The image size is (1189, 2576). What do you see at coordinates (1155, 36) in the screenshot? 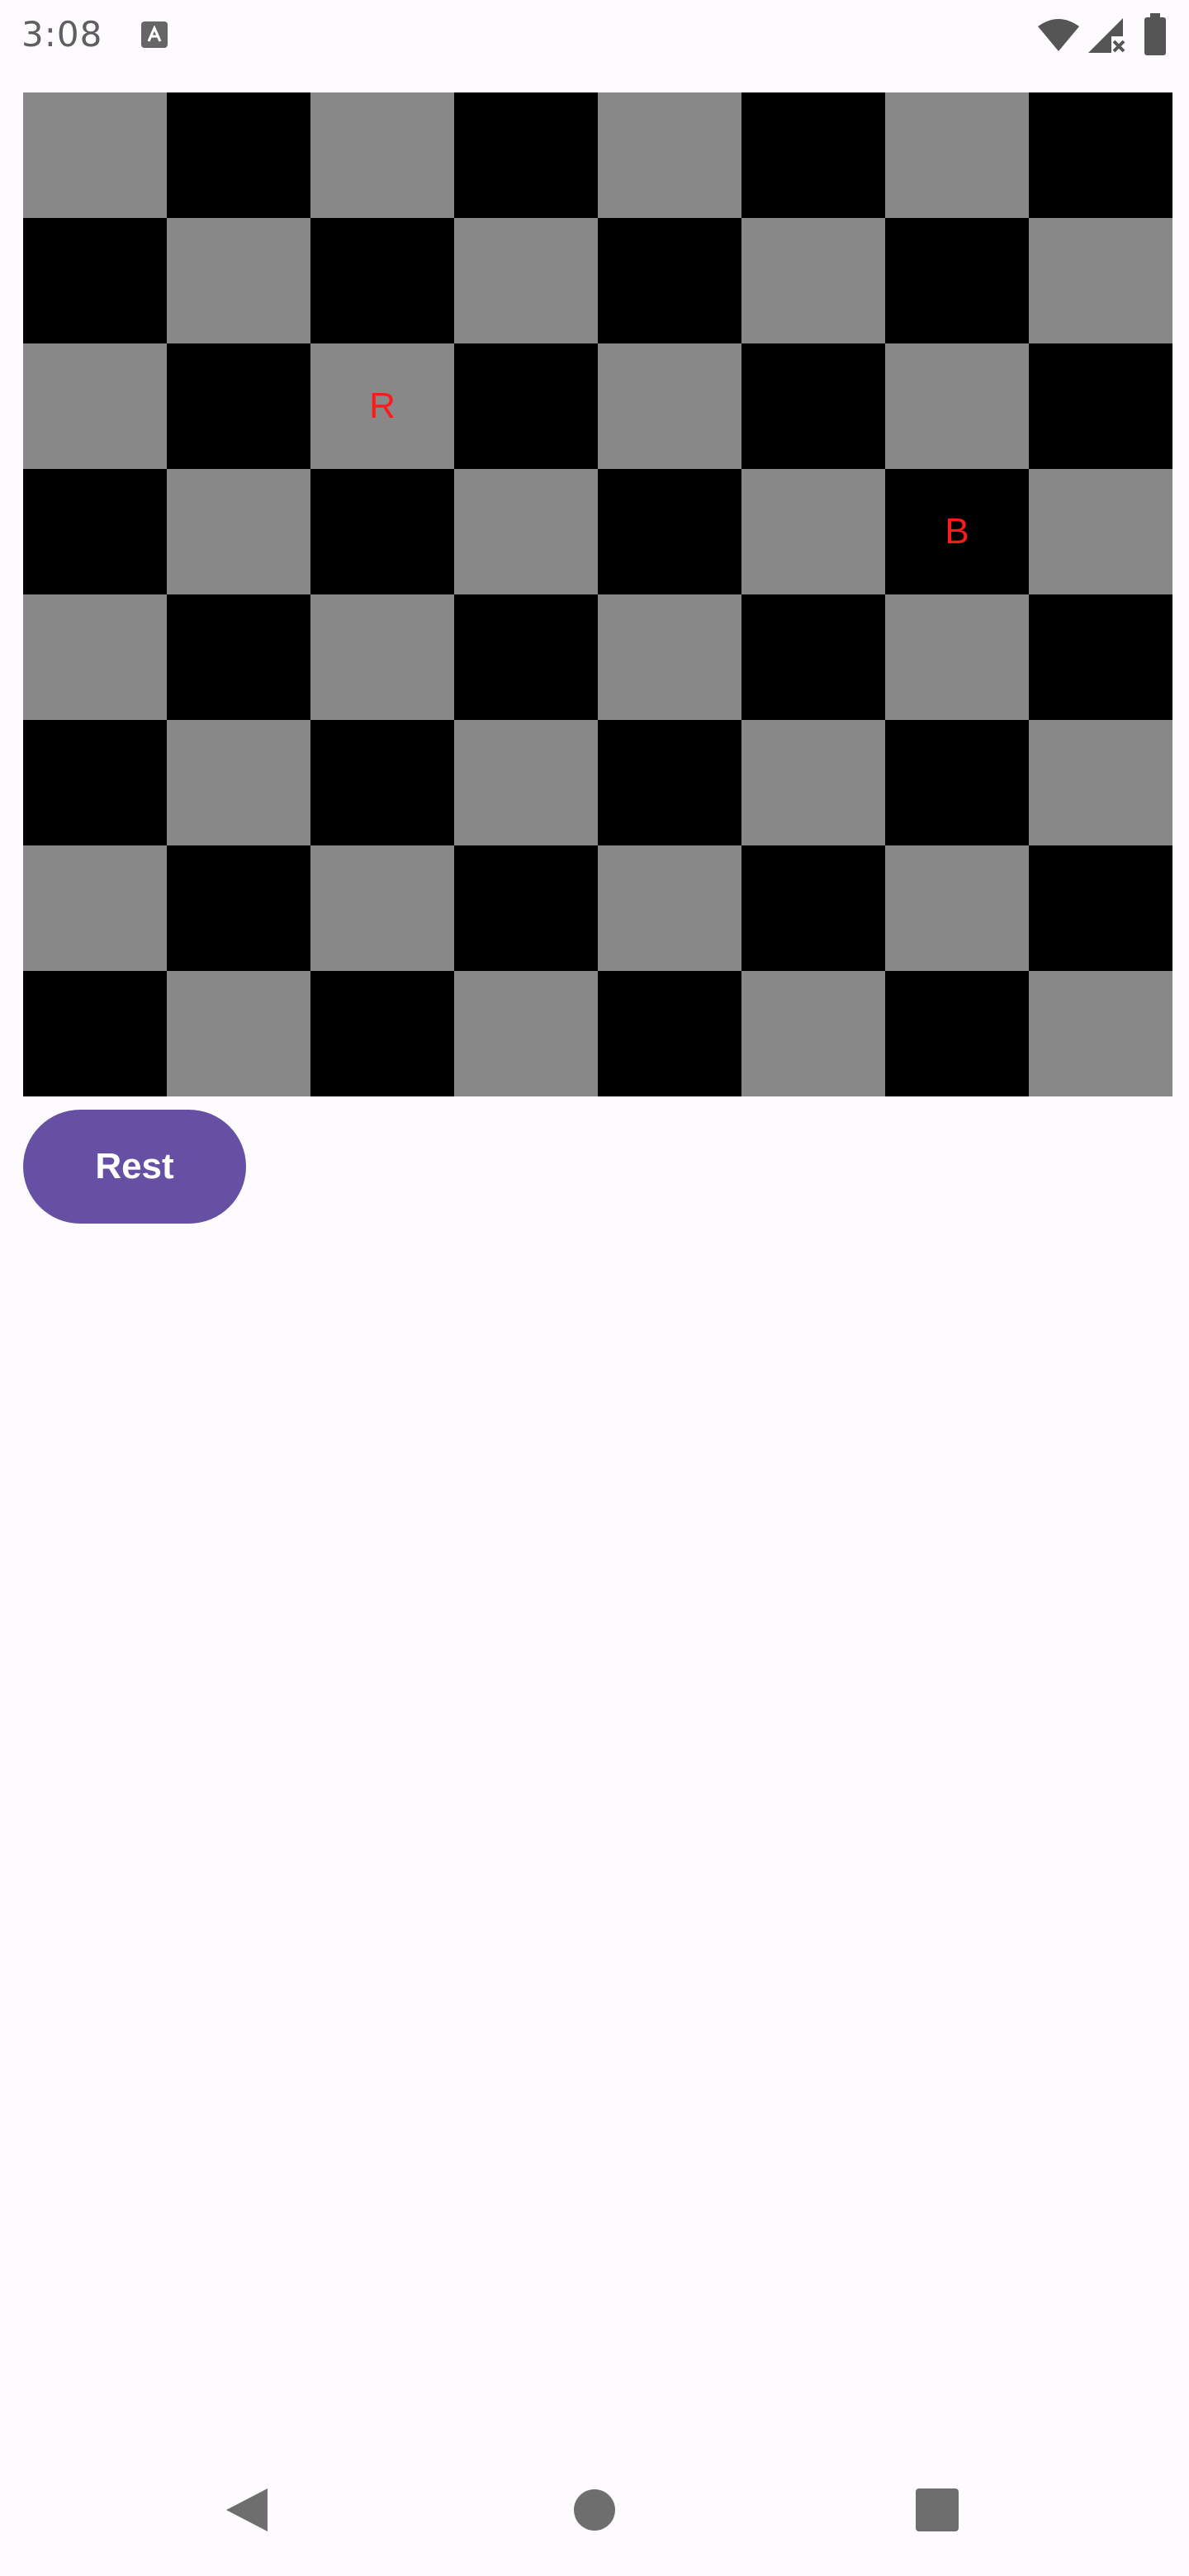
I see `battery-icon` at bounding box center [1155, 36].